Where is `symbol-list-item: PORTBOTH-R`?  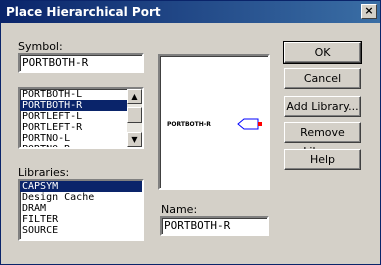
symbol-list-item: PORTBOTH-R is located at coordinates (81, 105).